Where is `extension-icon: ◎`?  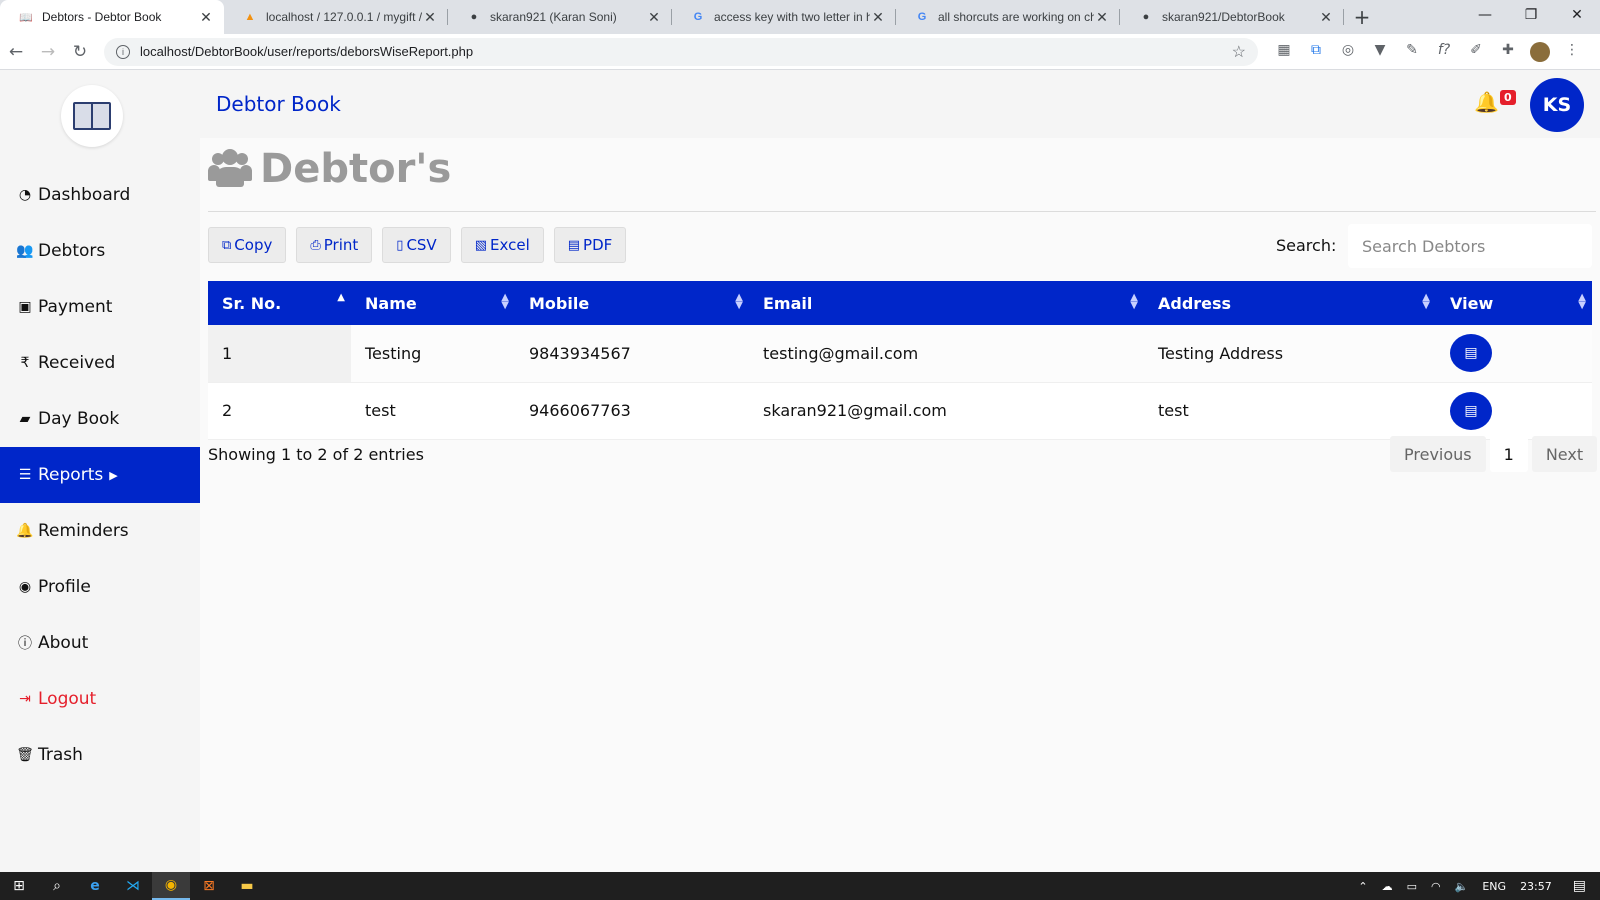 extension-icon: ◎ is located at coordinates (1348, 52).